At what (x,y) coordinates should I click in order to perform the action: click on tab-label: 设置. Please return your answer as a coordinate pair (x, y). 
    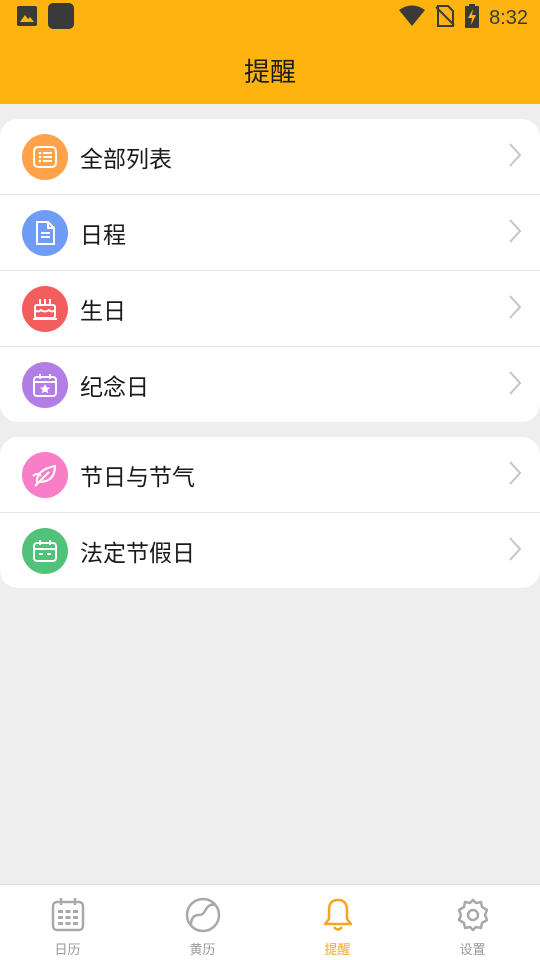
    Looking at the image, I should click on (472, 950).